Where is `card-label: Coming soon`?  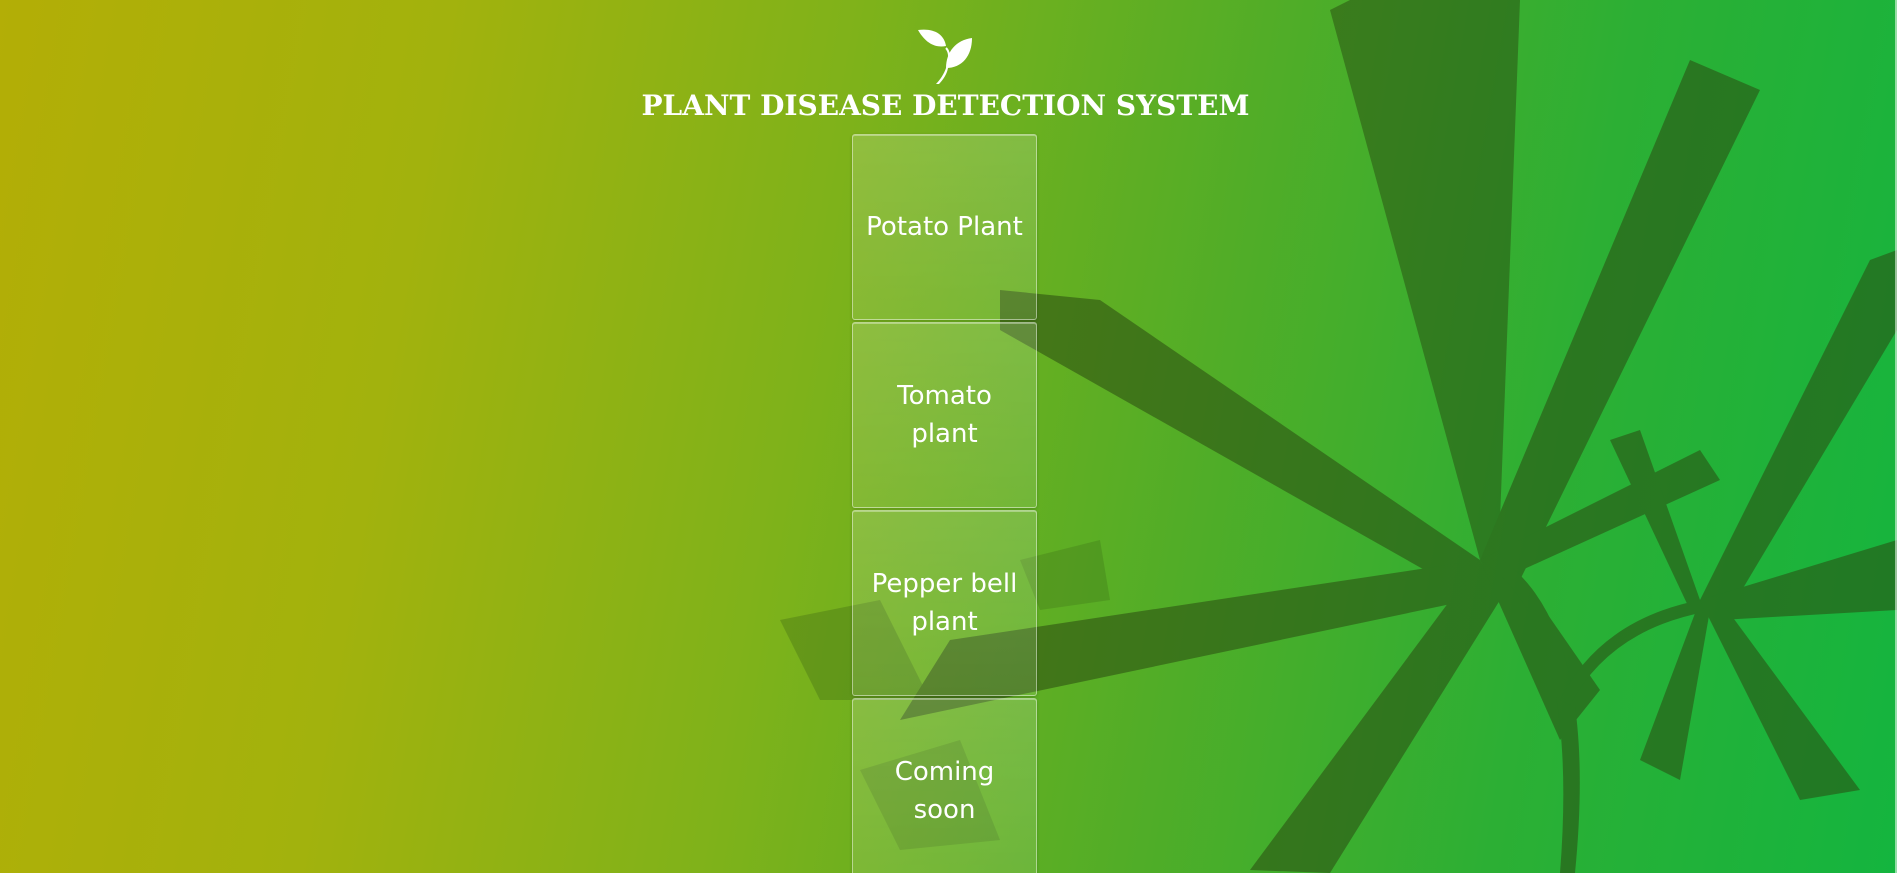
card-label: Coming soon is located at coordinates (944, 791).